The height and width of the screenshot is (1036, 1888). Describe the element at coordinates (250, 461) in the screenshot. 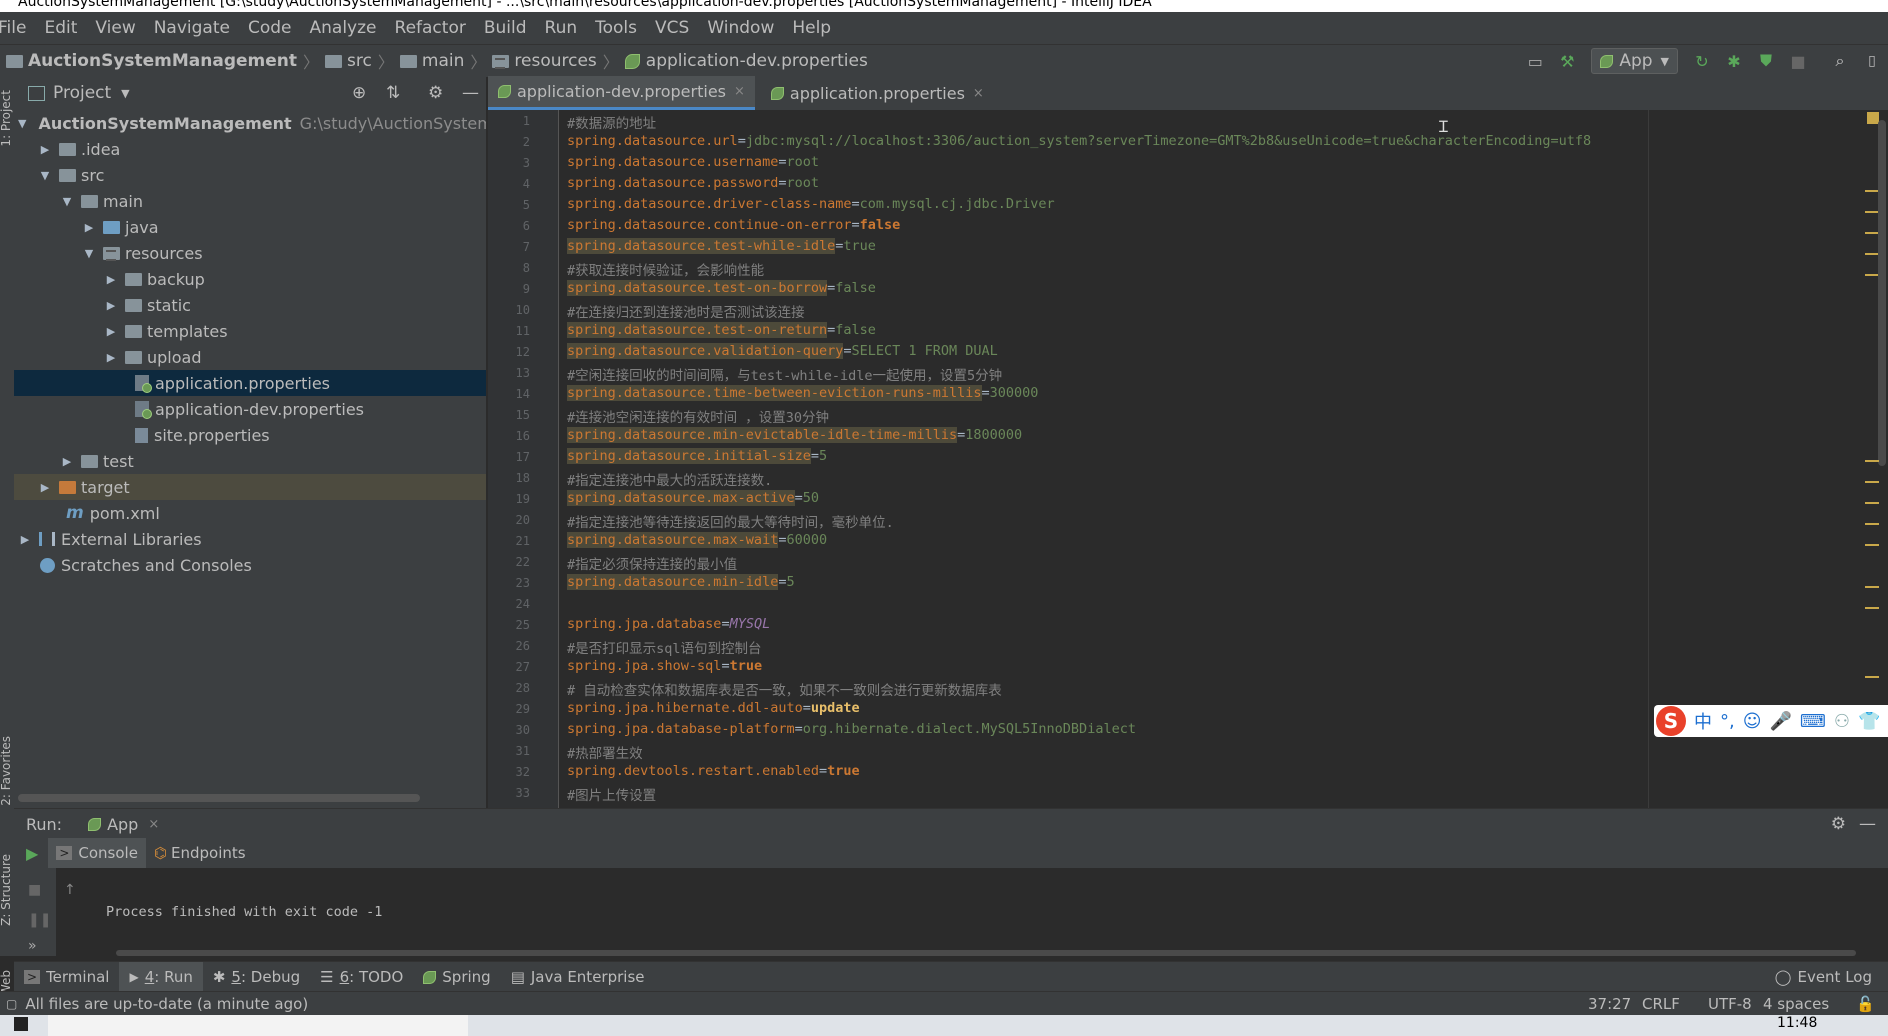

I see `tree-node-test: ▶ test` at that location.